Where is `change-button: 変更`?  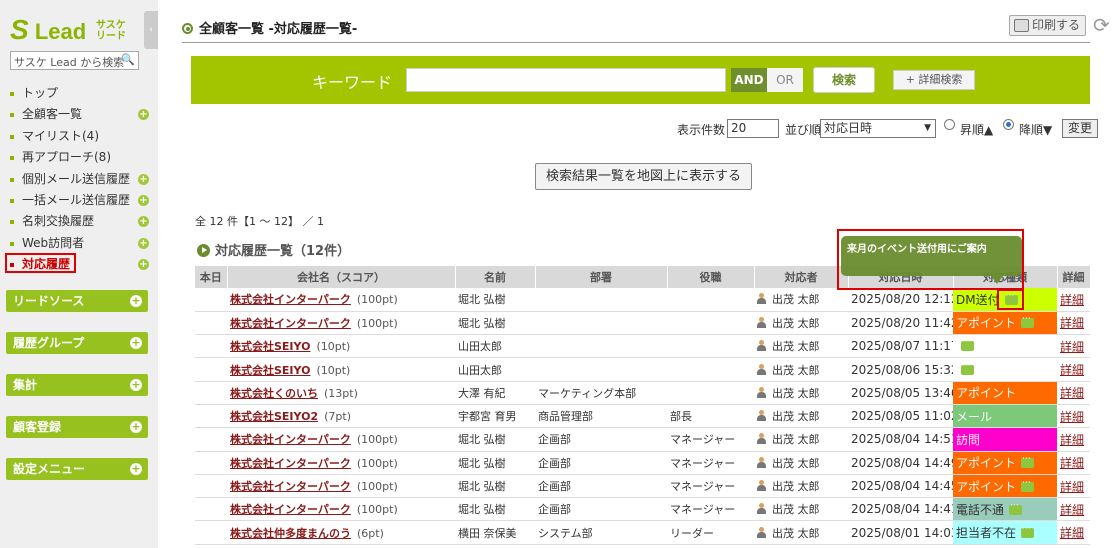
change-button: 変更 is located at coordinates (1080, 128).